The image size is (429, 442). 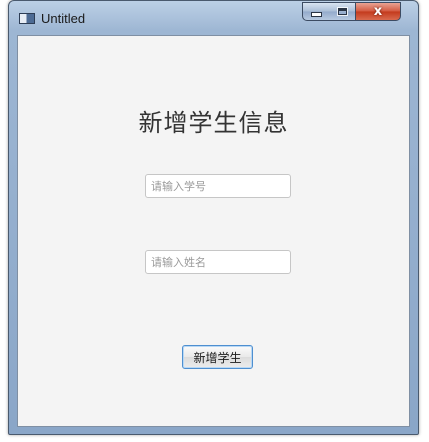 What do you see at coordinates (217, 357) in the screenshot?
I see `add-student-button: 新增学生` at bounding box center [217, 357].